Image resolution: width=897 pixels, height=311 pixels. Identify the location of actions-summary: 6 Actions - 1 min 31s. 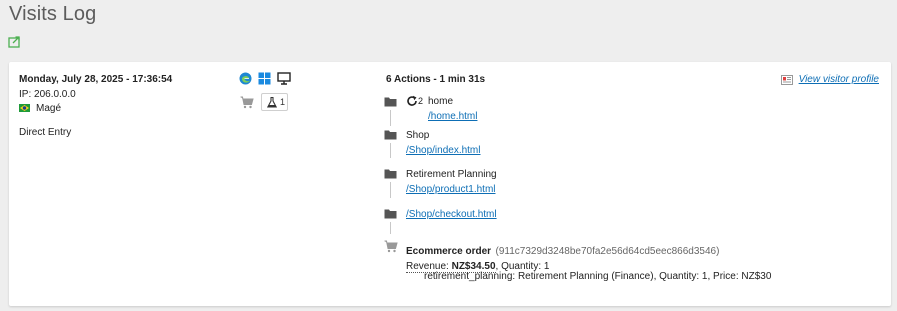
(436, 79).